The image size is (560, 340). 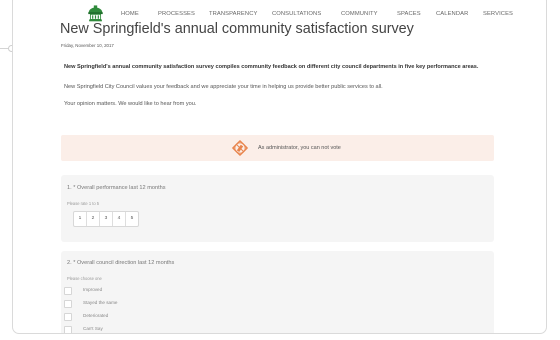 What do you see at coordinates (93, 328) in the screenshot?
I see `option-label: Can't Say` at bounding box center [93, 328].